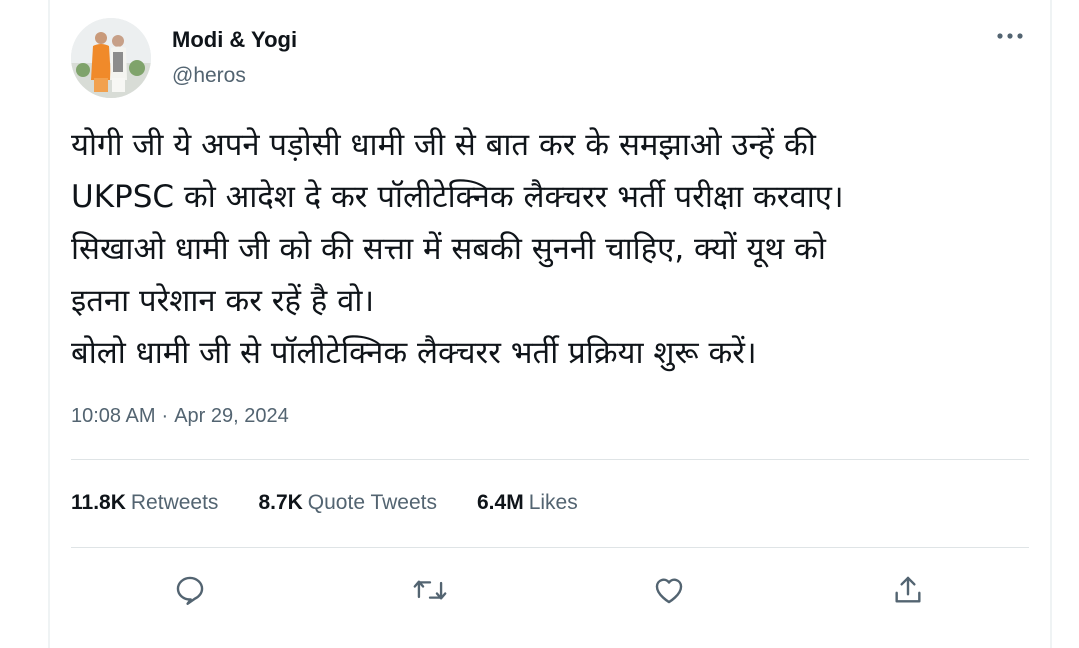 The width and height of the screenshot is (1079, 648). Describe the element at coordinates (223, 301) in the screenshot. I see `tweet-text-line: इतना परेशान कर रहें है वो।` at that location.